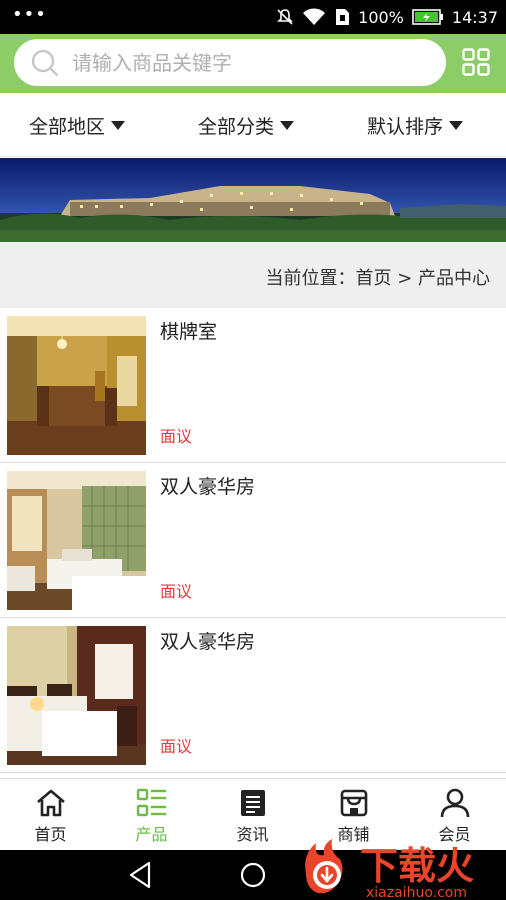  What do you see at coordinates (253, 803) in the screenshot?
I see `news-icon` at bounding box center [253, 803].